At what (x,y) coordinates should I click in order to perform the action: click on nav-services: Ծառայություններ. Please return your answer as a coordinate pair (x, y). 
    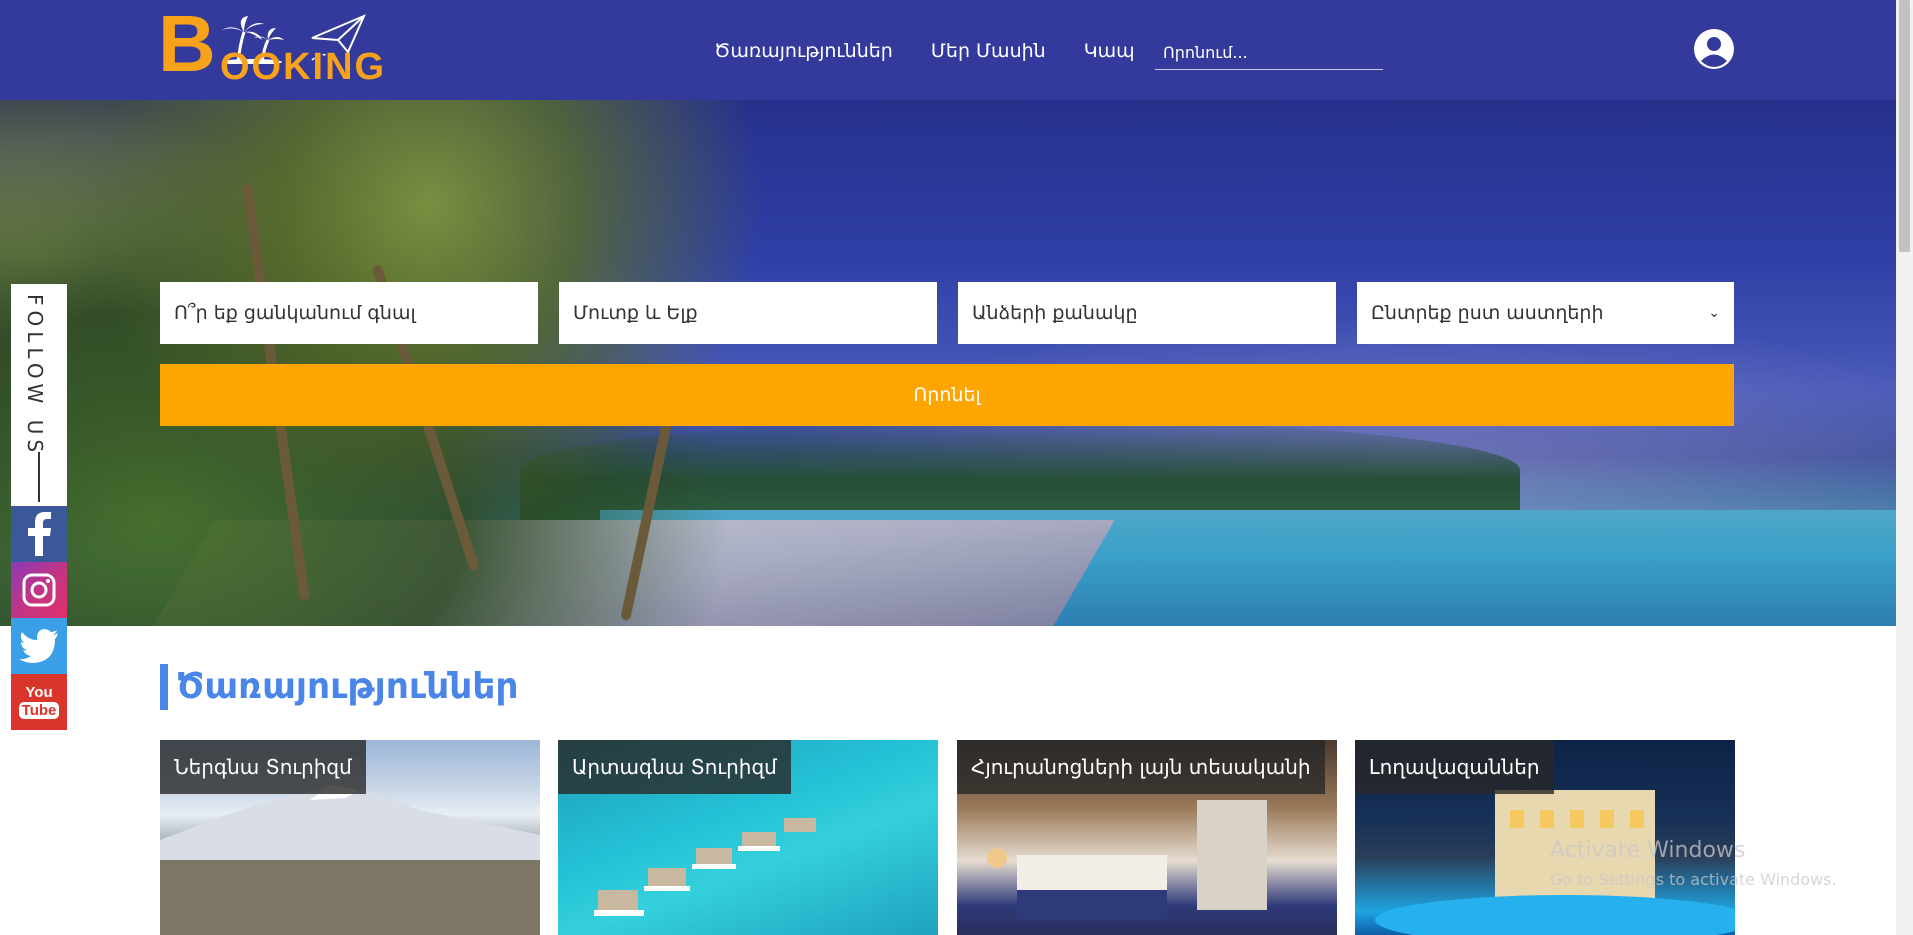
    Looking at the image, I should click on (803, 51).